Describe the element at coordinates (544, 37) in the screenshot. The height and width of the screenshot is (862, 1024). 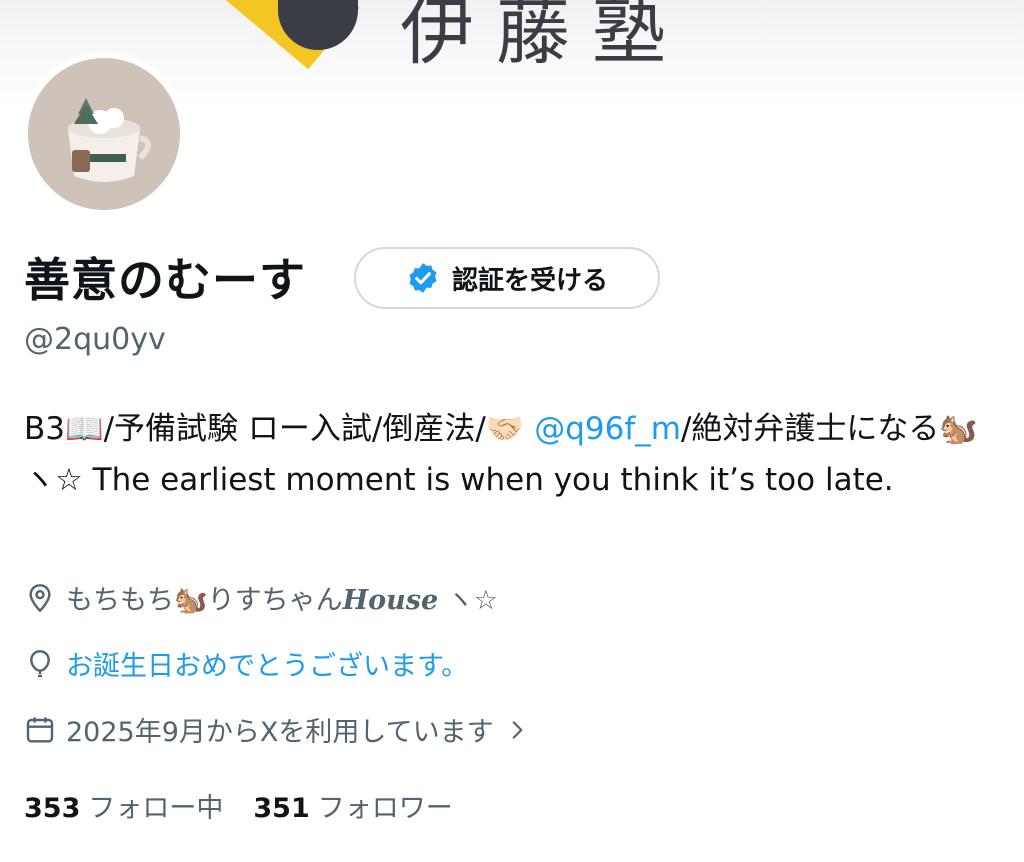
I see `banner-text: 伊藤塾` at that location.